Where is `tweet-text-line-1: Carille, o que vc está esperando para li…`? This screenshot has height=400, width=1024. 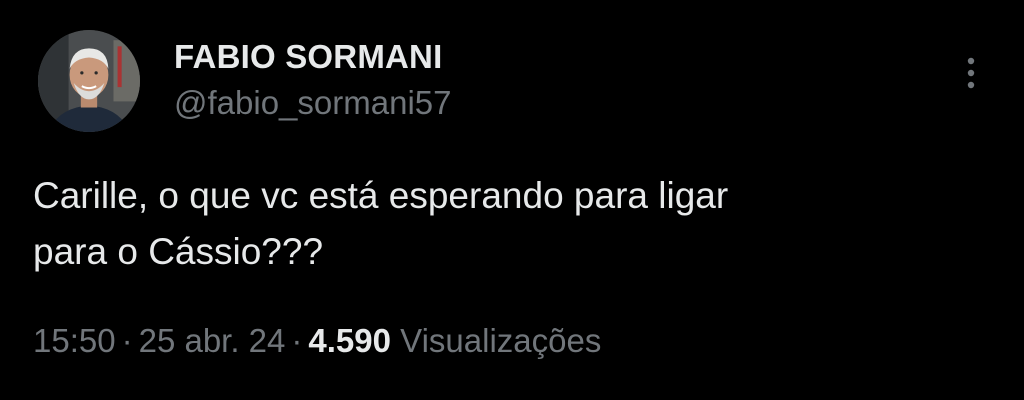 tweet-text-line-1: Carille, o que vc está esperando para li… is located at coordinates (381, 195).